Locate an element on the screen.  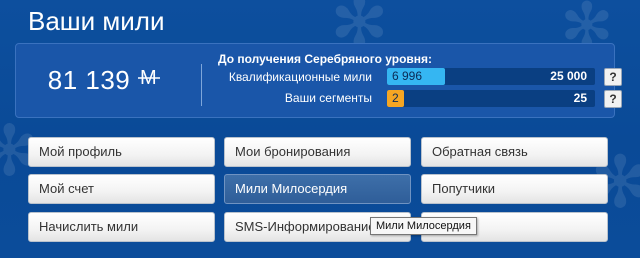
feedback-button: Обратная связь is located at coordinates (514, 152).